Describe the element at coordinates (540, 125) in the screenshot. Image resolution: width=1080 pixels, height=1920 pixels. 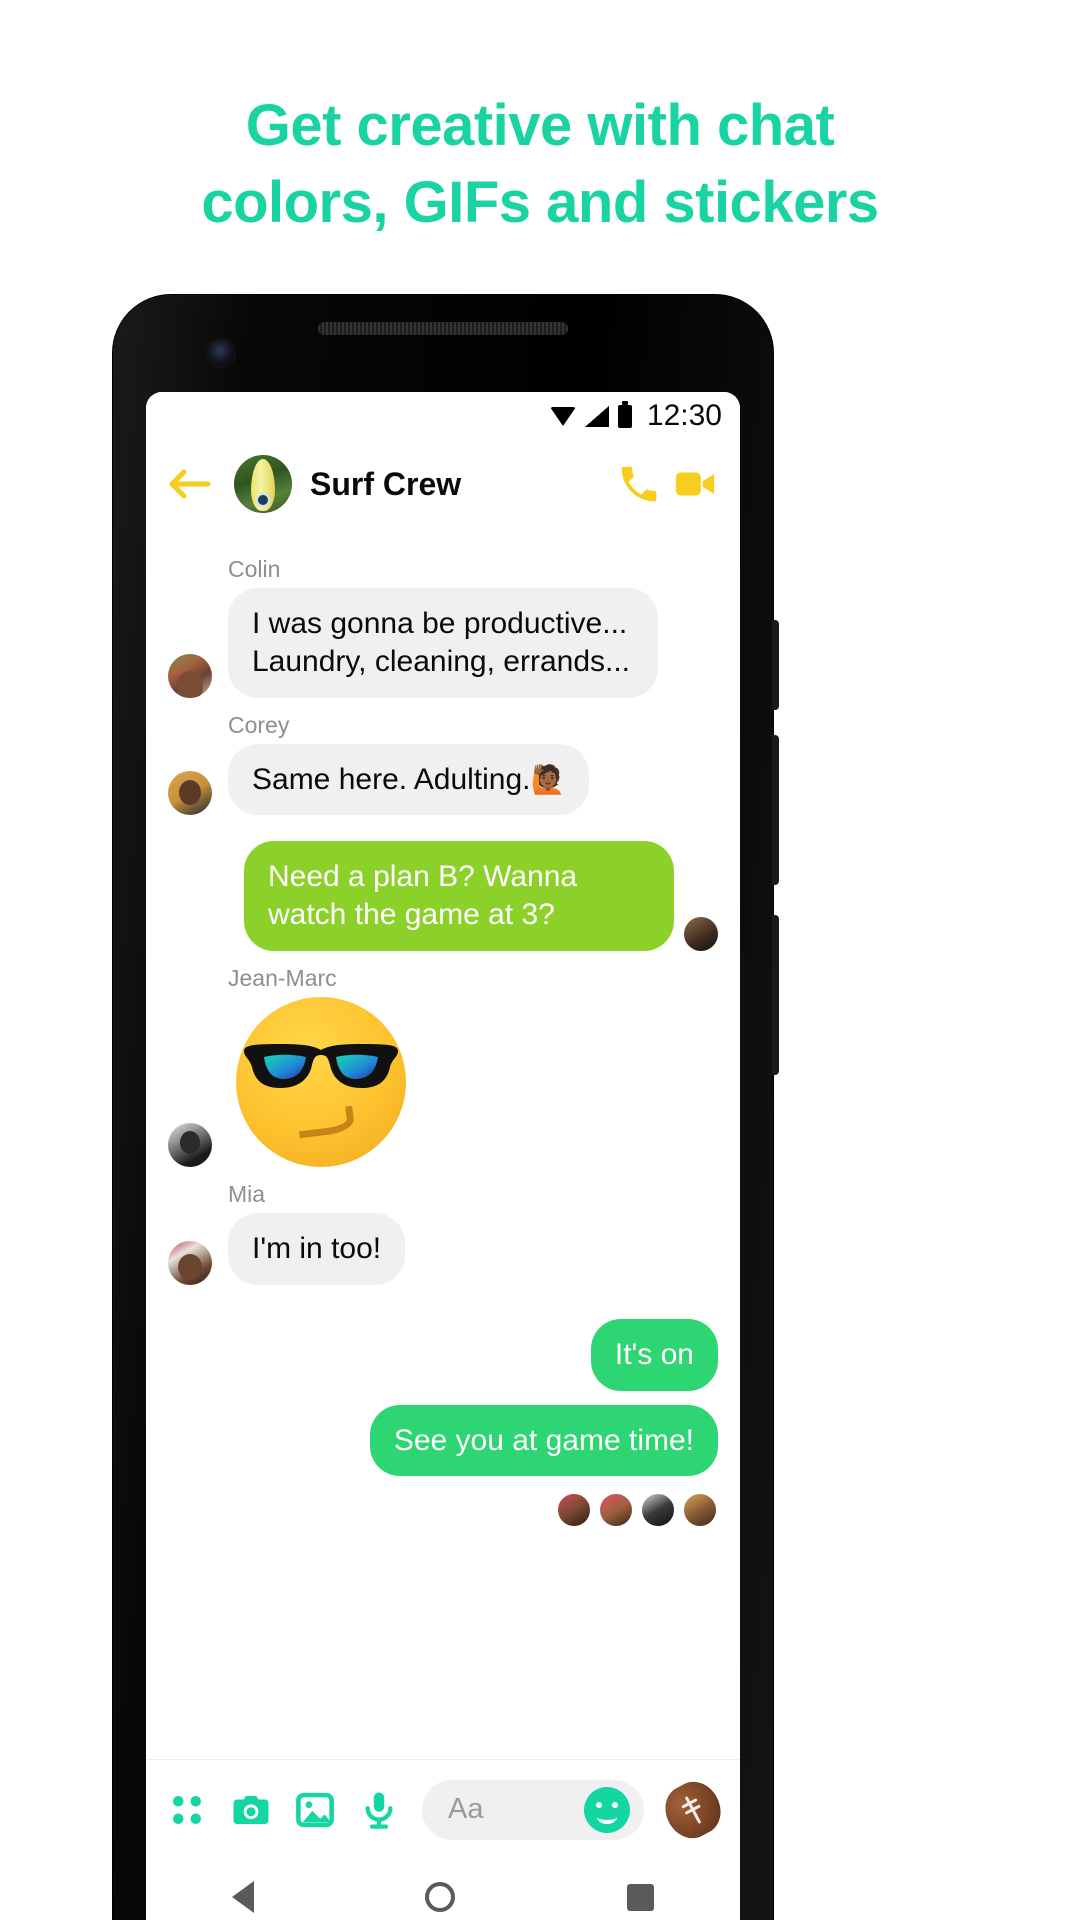
I see `headline-line-1: Get creative with chat` at that location.